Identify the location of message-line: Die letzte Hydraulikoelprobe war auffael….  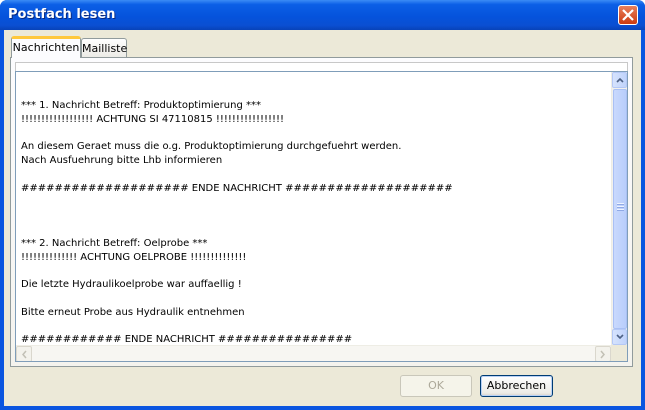
(131, 285).